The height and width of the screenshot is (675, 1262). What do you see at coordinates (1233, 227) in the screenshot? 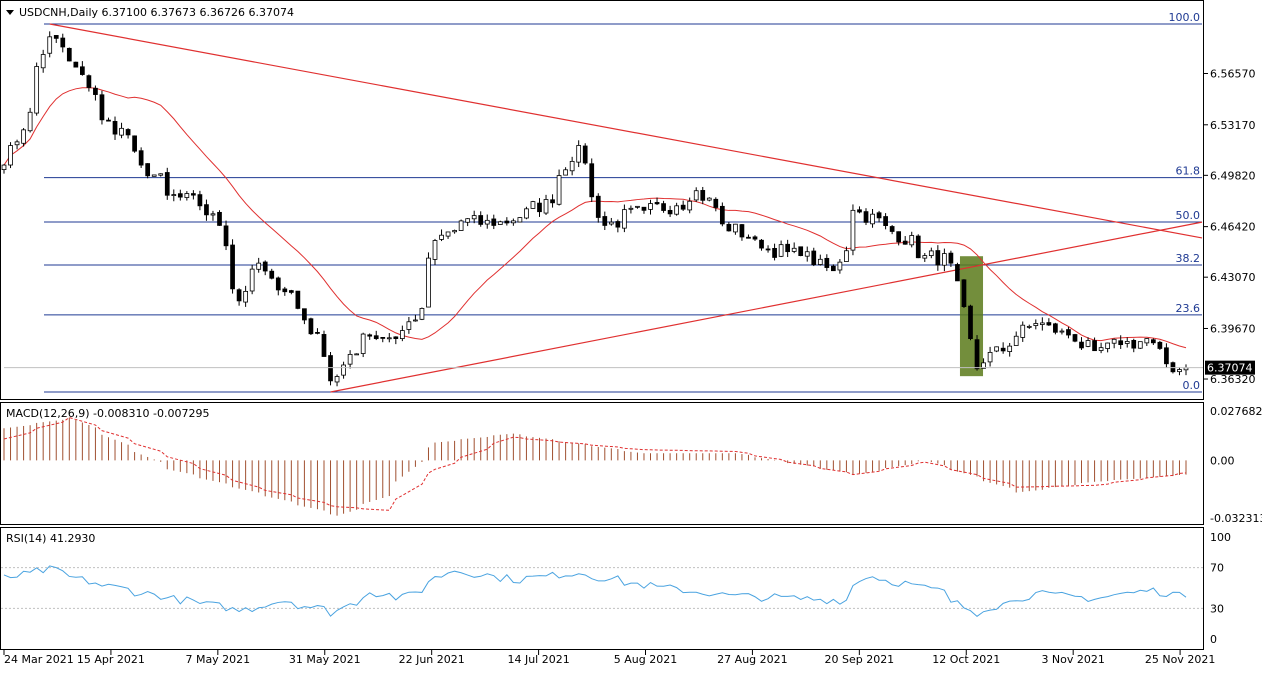
I see `price-tick-label: 6.46420` at bounding box center [1233, 227].